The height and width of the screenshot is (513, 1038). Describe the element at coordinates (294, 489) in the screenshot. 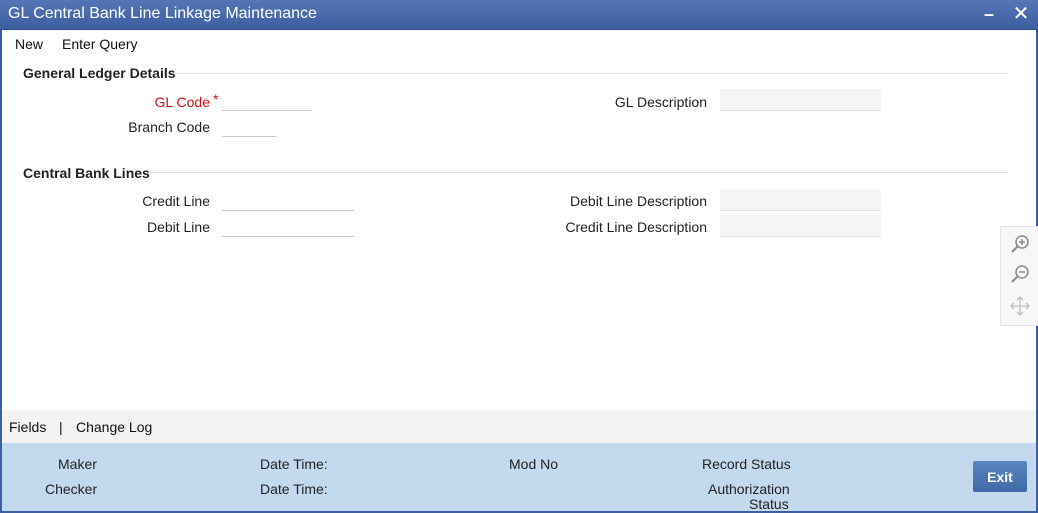

I see `checker-date-time-label: Date Time:` at that location.